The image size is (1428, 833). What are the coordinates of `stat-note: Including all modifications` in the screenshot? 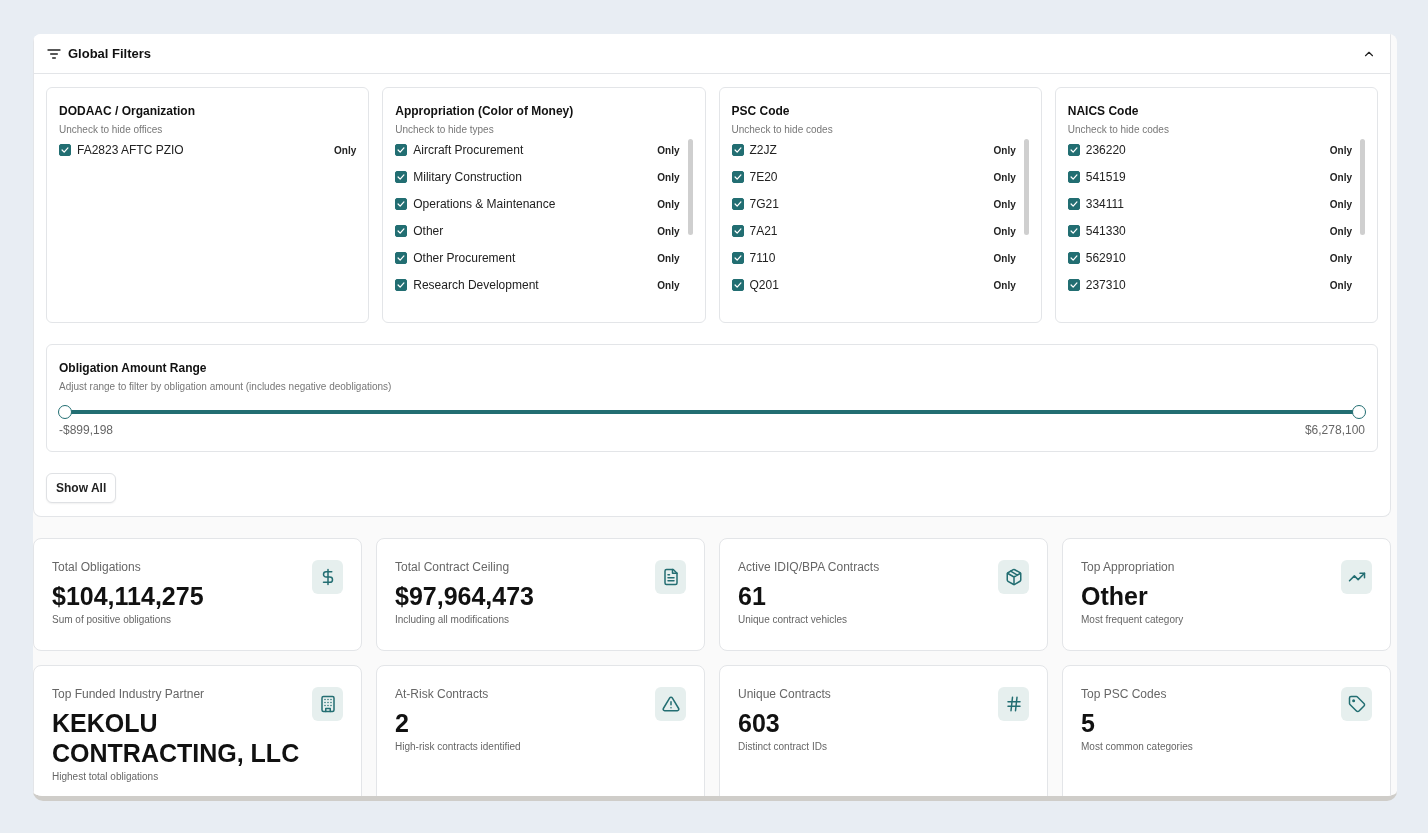 It's located at (452, 619).